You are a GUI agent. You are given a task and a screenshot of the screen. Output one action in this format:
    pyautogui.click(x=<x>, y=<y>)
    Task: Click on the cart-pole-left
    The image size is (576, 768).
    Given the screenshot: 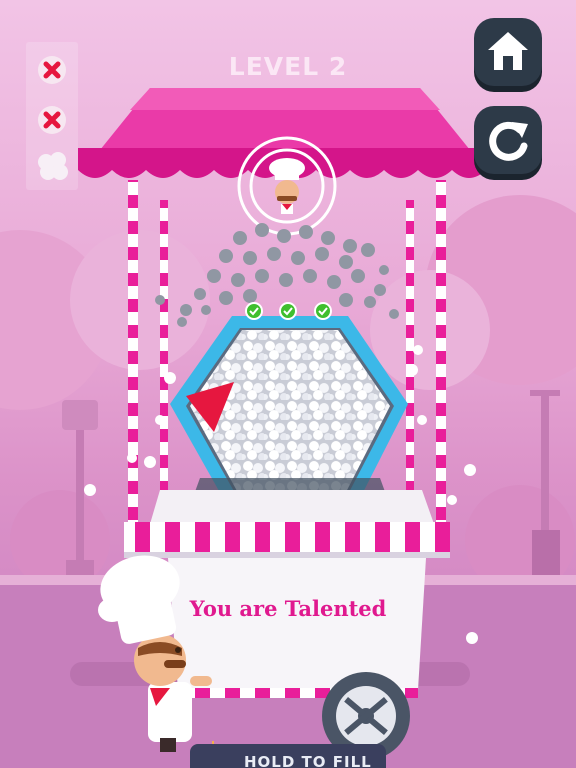 What is the action you would take?
    pyautogui.click(x=133, y=355)
    